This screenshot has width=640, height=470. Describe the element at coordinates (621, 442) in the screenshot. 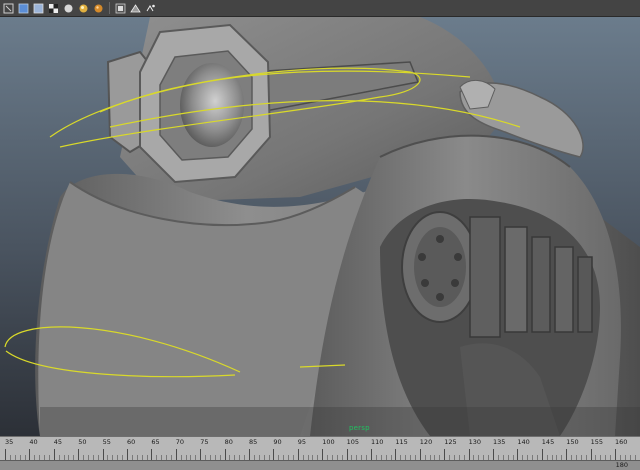

I see `timeline-frame-label: 160` at that location.